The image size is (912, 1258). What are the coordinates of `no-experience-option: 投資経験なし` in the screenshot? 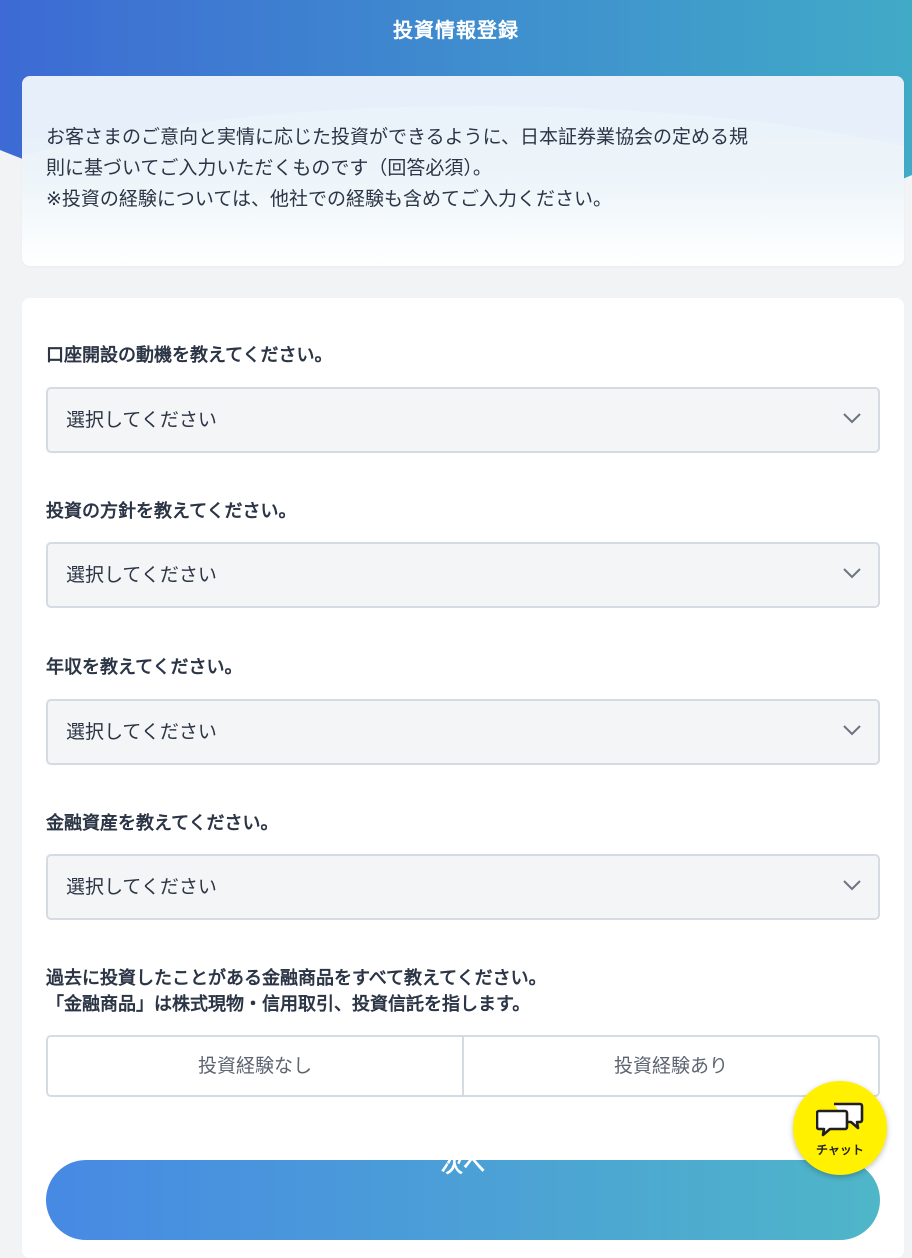 It's located at (255, 1066).